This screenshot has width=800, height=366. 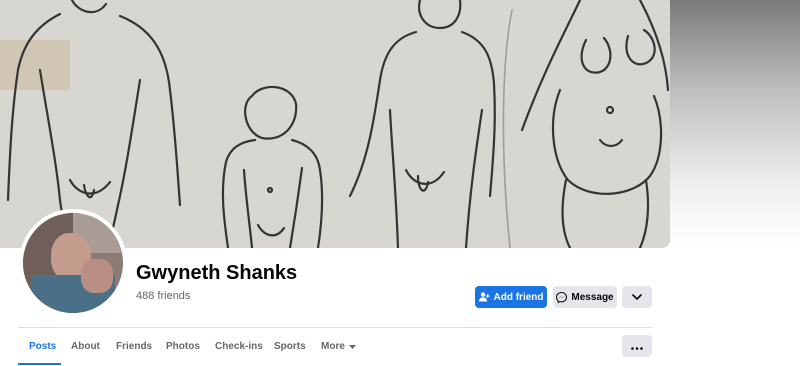 I want to click on tab-label: Photos, so click(x=183, y=346).